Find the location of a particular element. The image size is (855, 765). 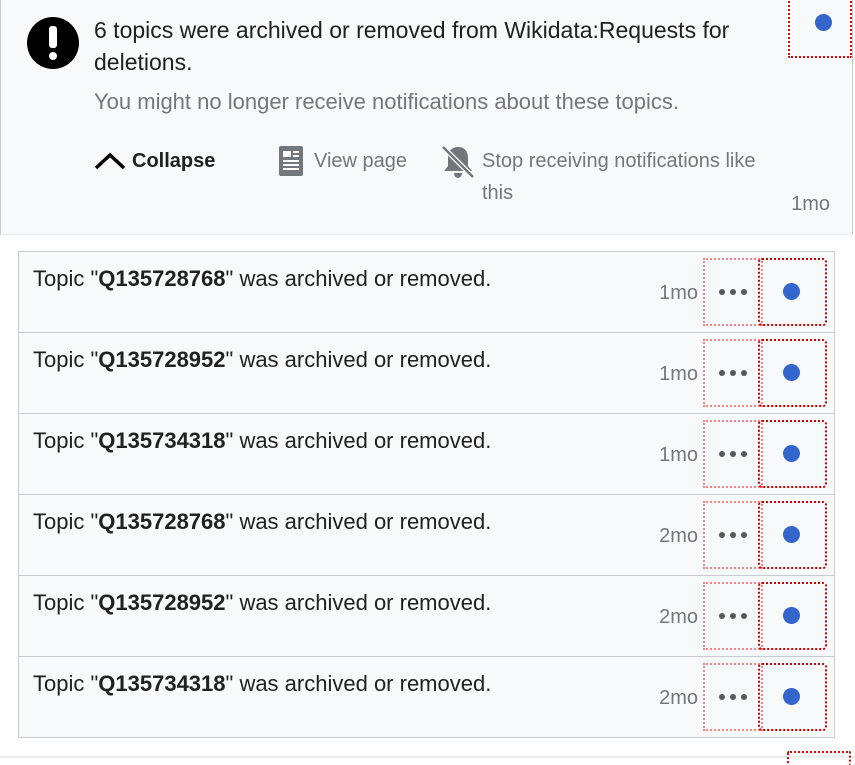

view-page-button: View page is located at coordinates (342, 161).